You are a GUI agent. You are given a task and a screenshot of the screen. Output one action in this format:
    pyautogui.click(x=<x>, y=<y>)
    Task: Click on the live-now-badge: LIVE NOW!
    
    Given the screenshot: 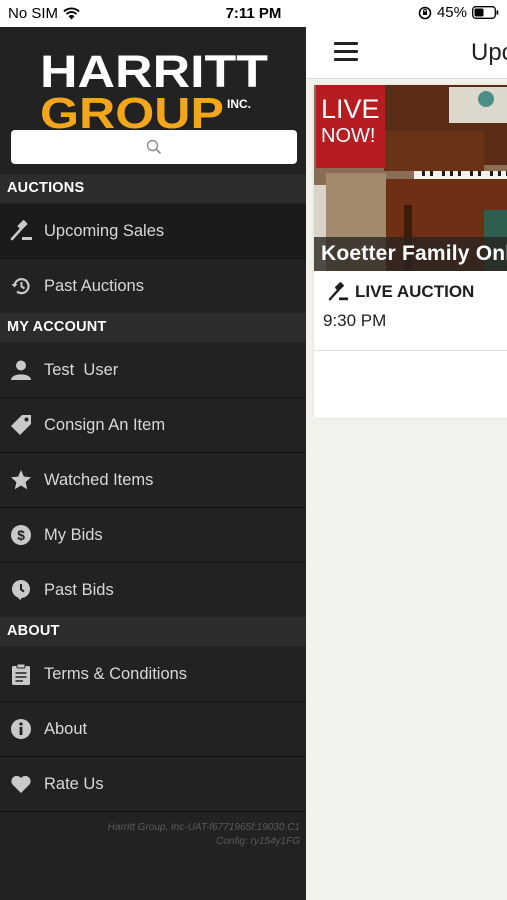 What is the action you would take?
    pyautogui.click(x=350, y=126)
    